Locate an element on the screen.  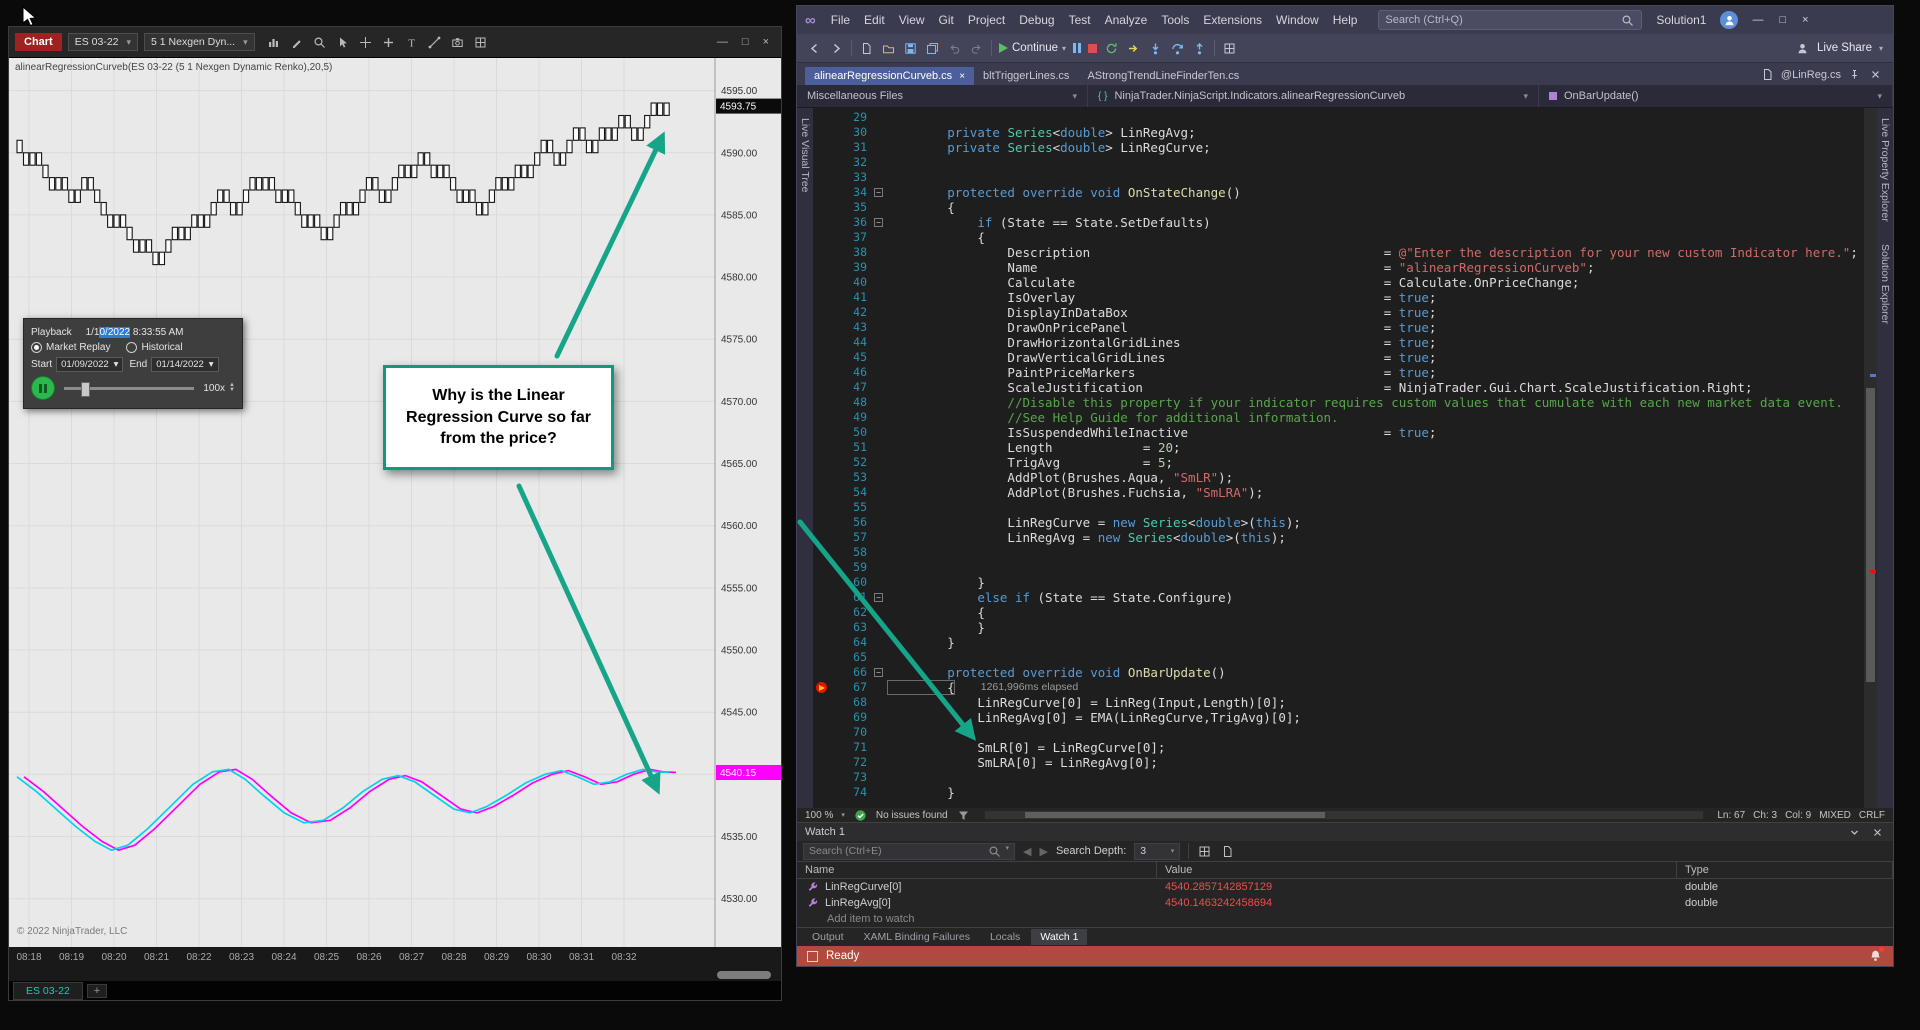
save-all-icon is located at coordinates (932, 48).